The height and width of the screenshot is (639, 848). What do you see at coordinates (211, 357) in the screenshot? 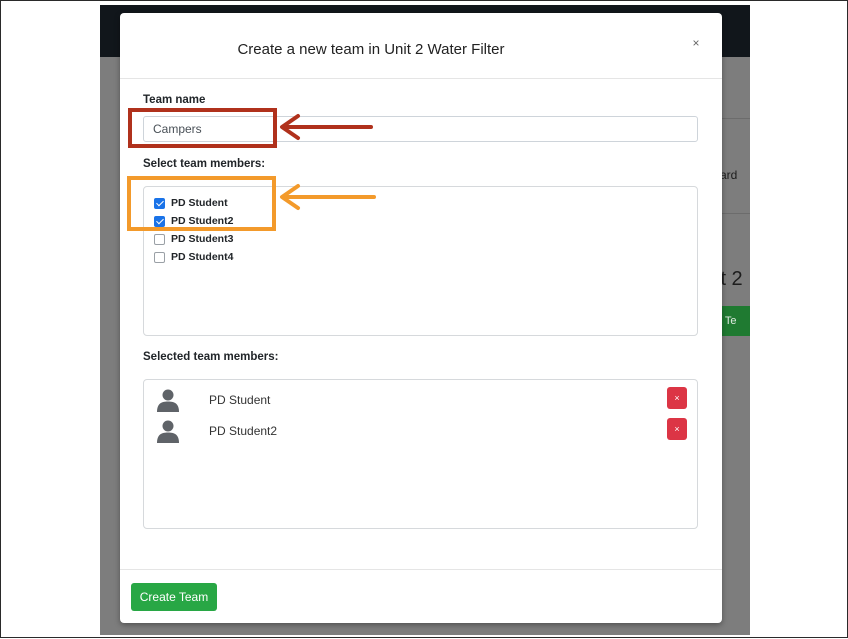
I see `selected-members-label: Selected team members:` at bounding box center [211, 357].